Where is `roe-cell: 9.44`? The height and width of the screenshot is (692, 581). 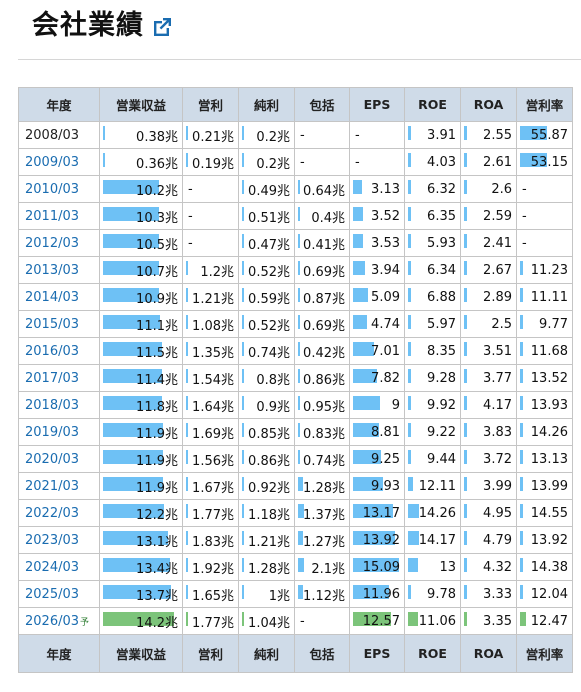 roe-cell: 9.44 is located at coordinates (432, 459).